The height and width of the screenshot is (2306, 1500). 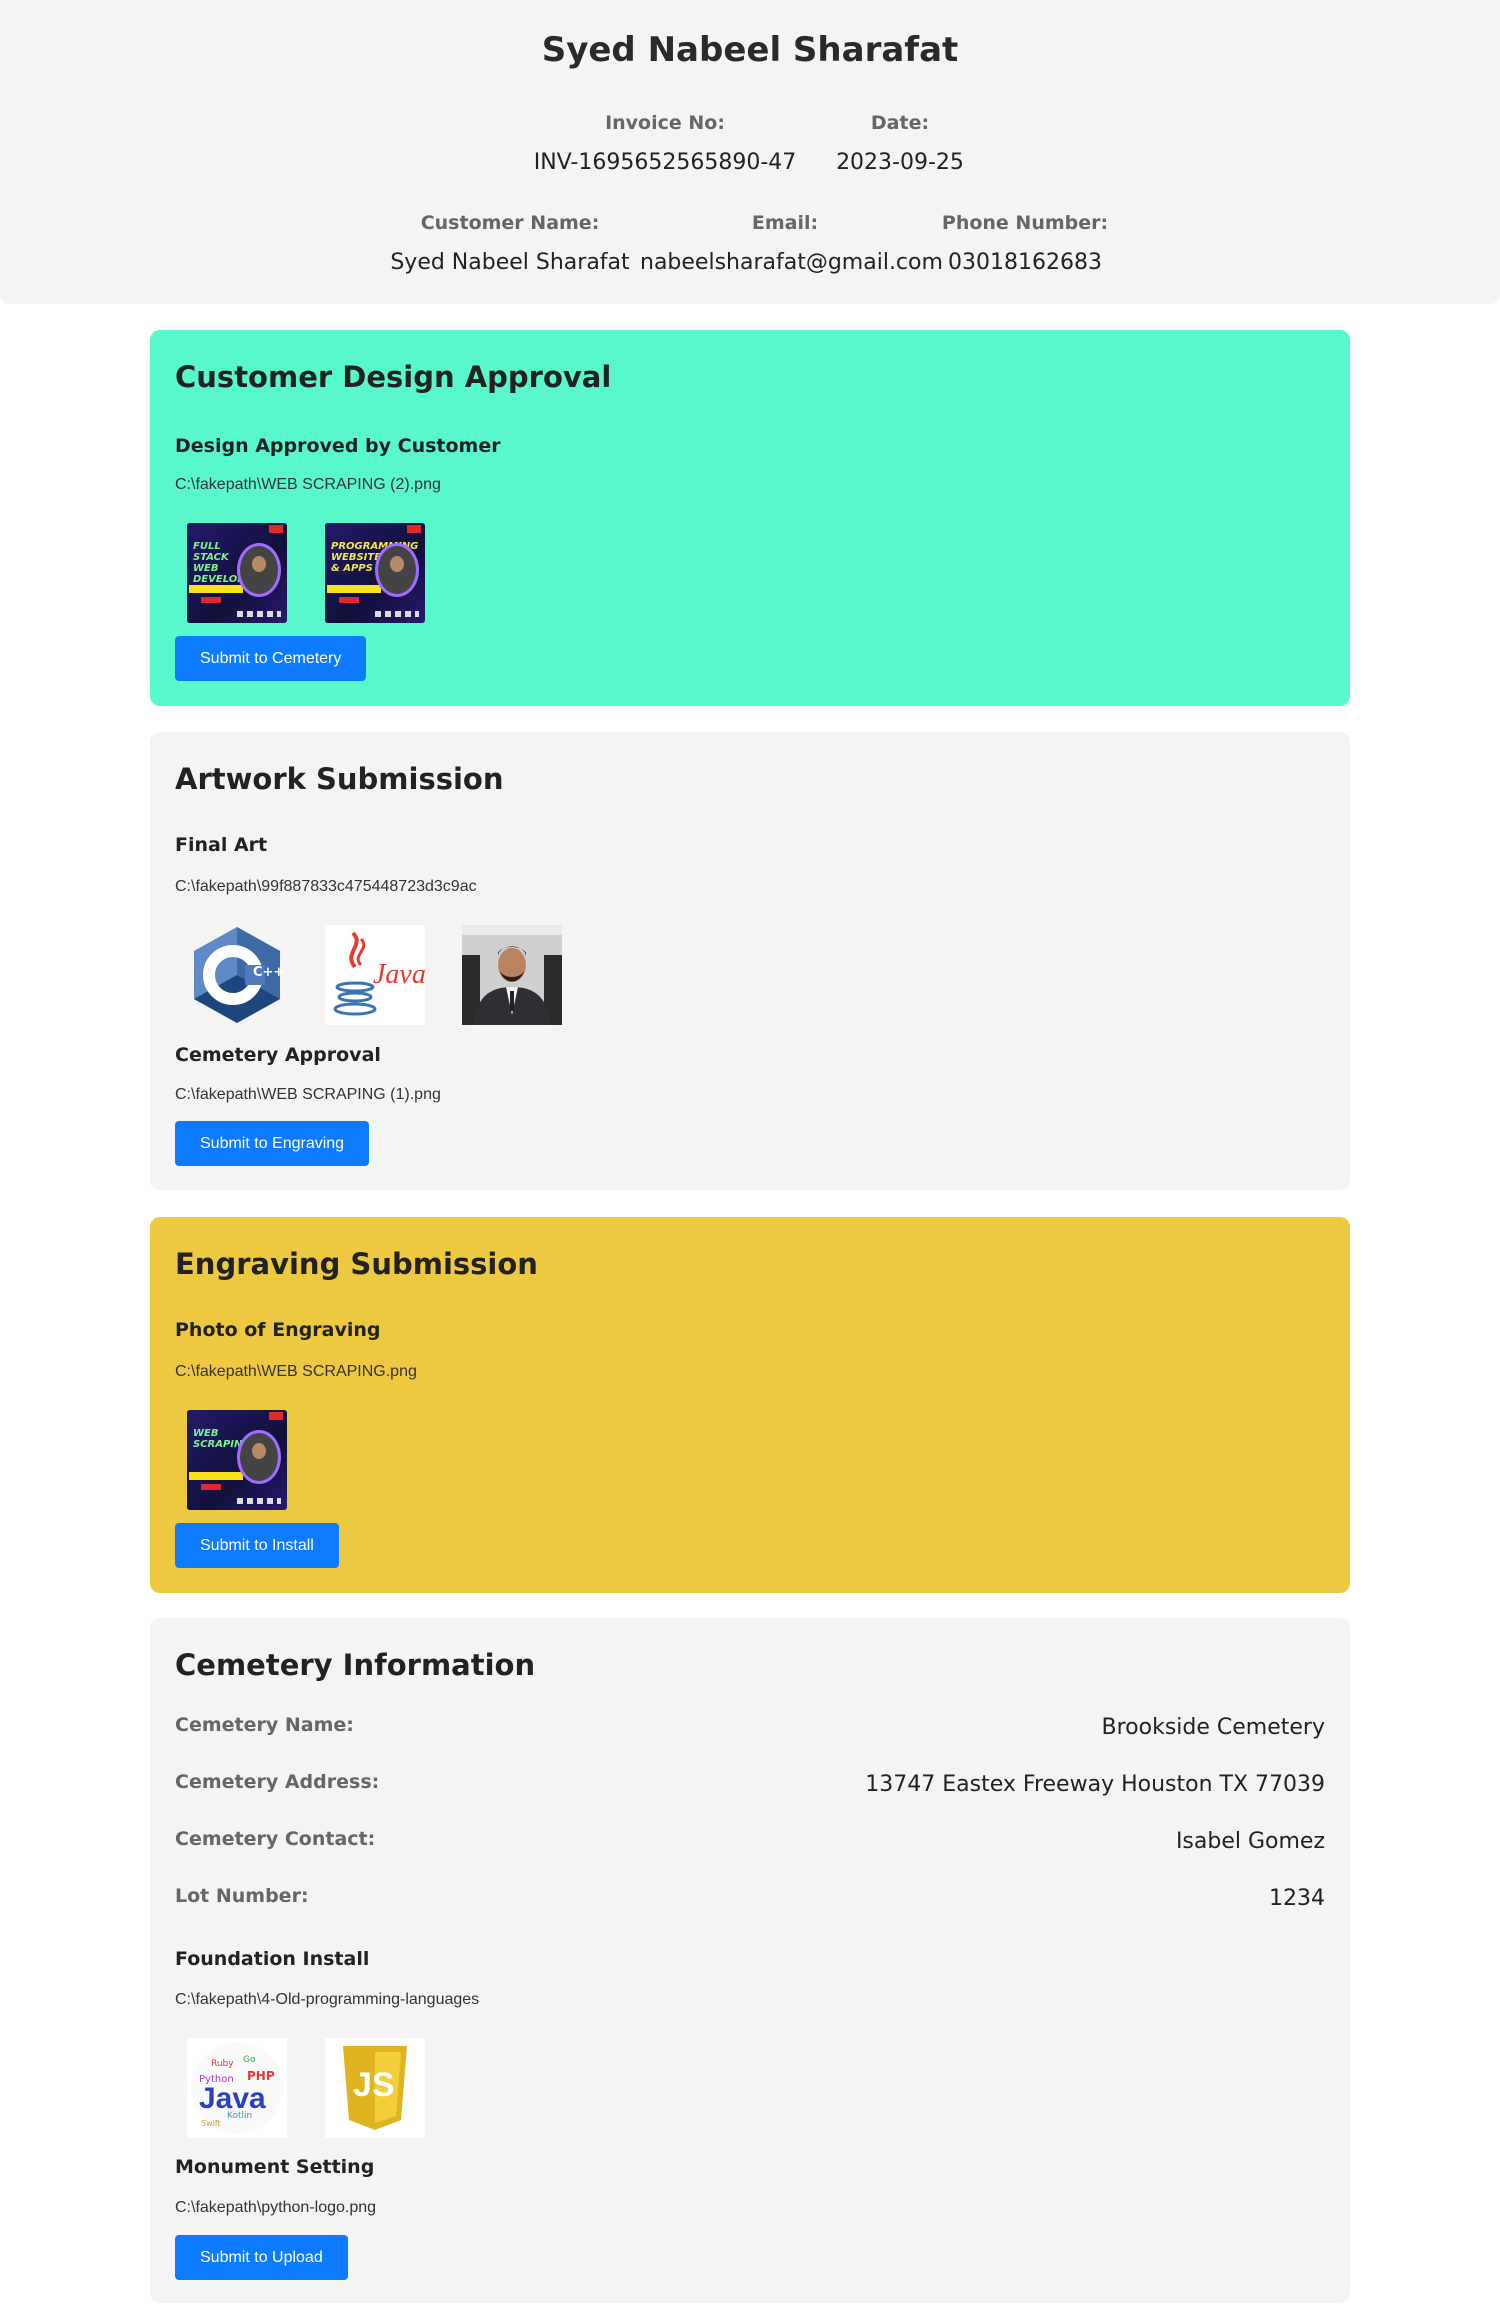 I want to click on lot-number-label: Lot Number:, so click(x=242, y=1896).